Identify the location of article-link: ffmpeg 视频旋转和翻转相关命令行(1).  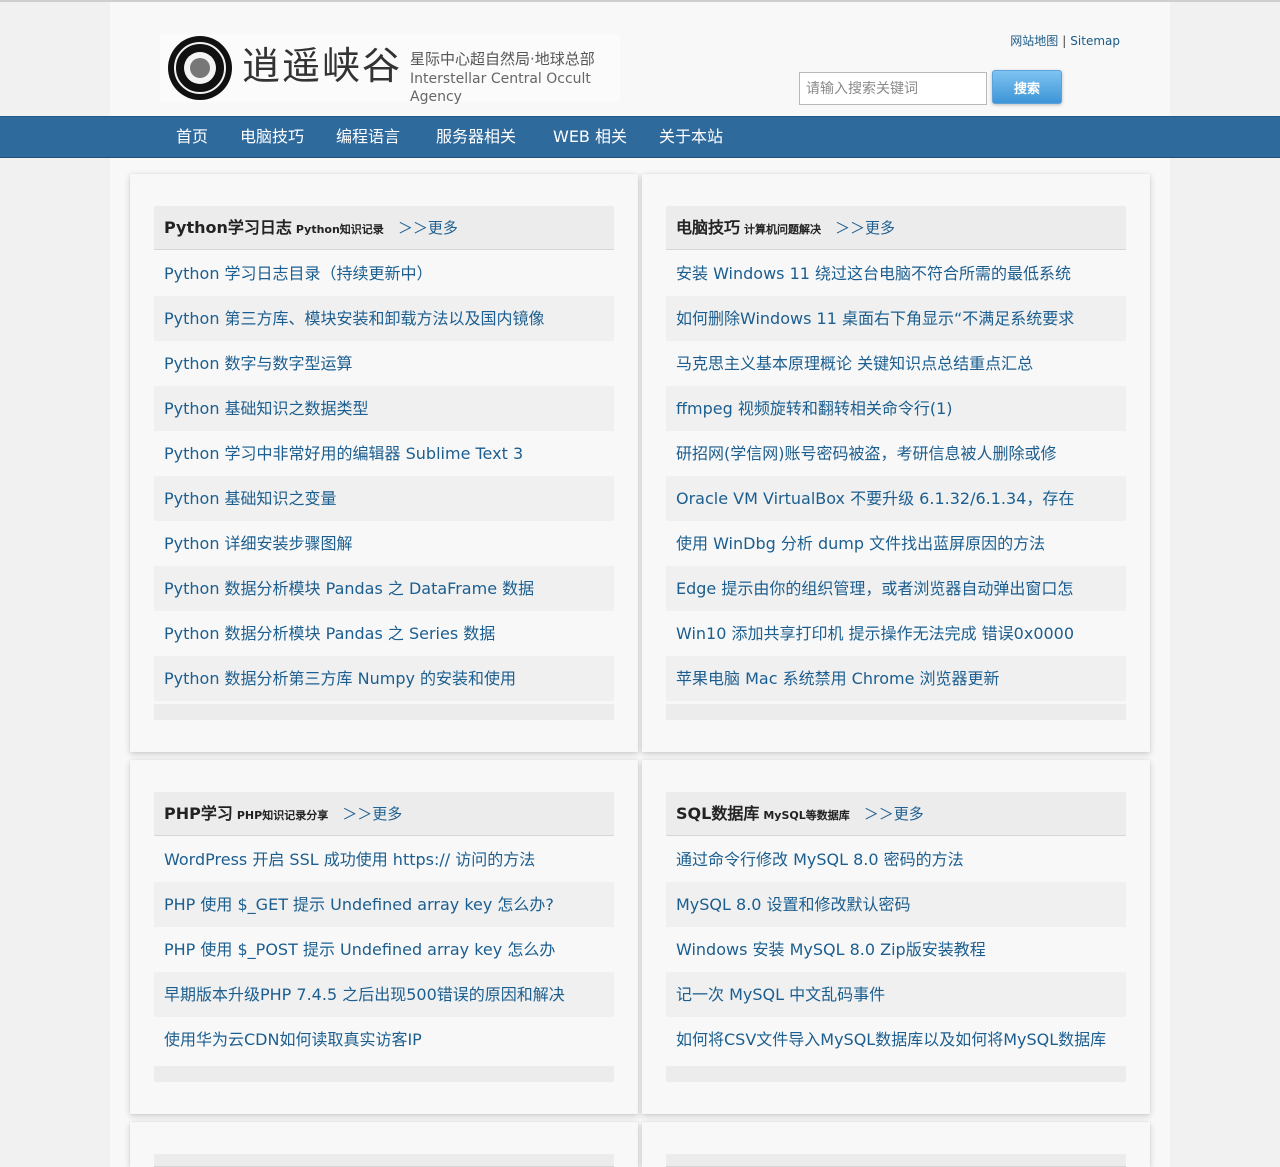
(898, 408).